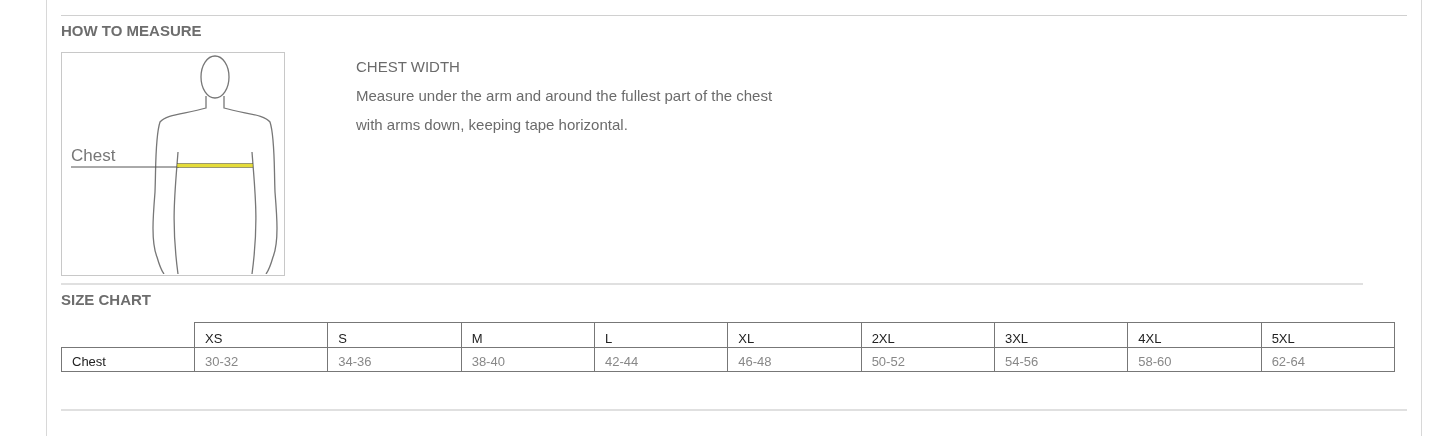  What do you see at coordinates (1328, 359) in the screenshot?
I see `size-value-cell: 62-64` at bounding box center [1328, 359].